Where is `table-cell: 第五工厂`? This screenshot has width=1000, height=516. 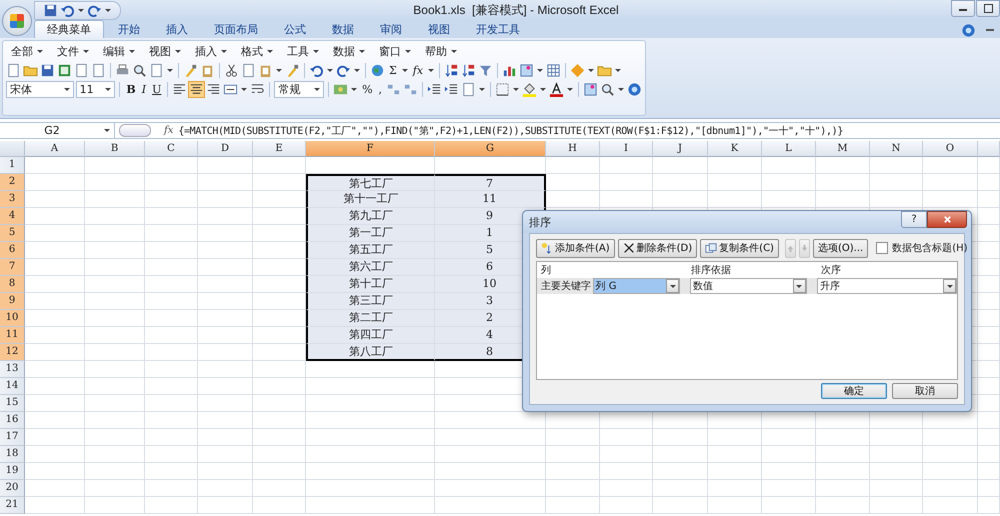 table-cell: 第五工厂 is located at coordinates (370, 250).